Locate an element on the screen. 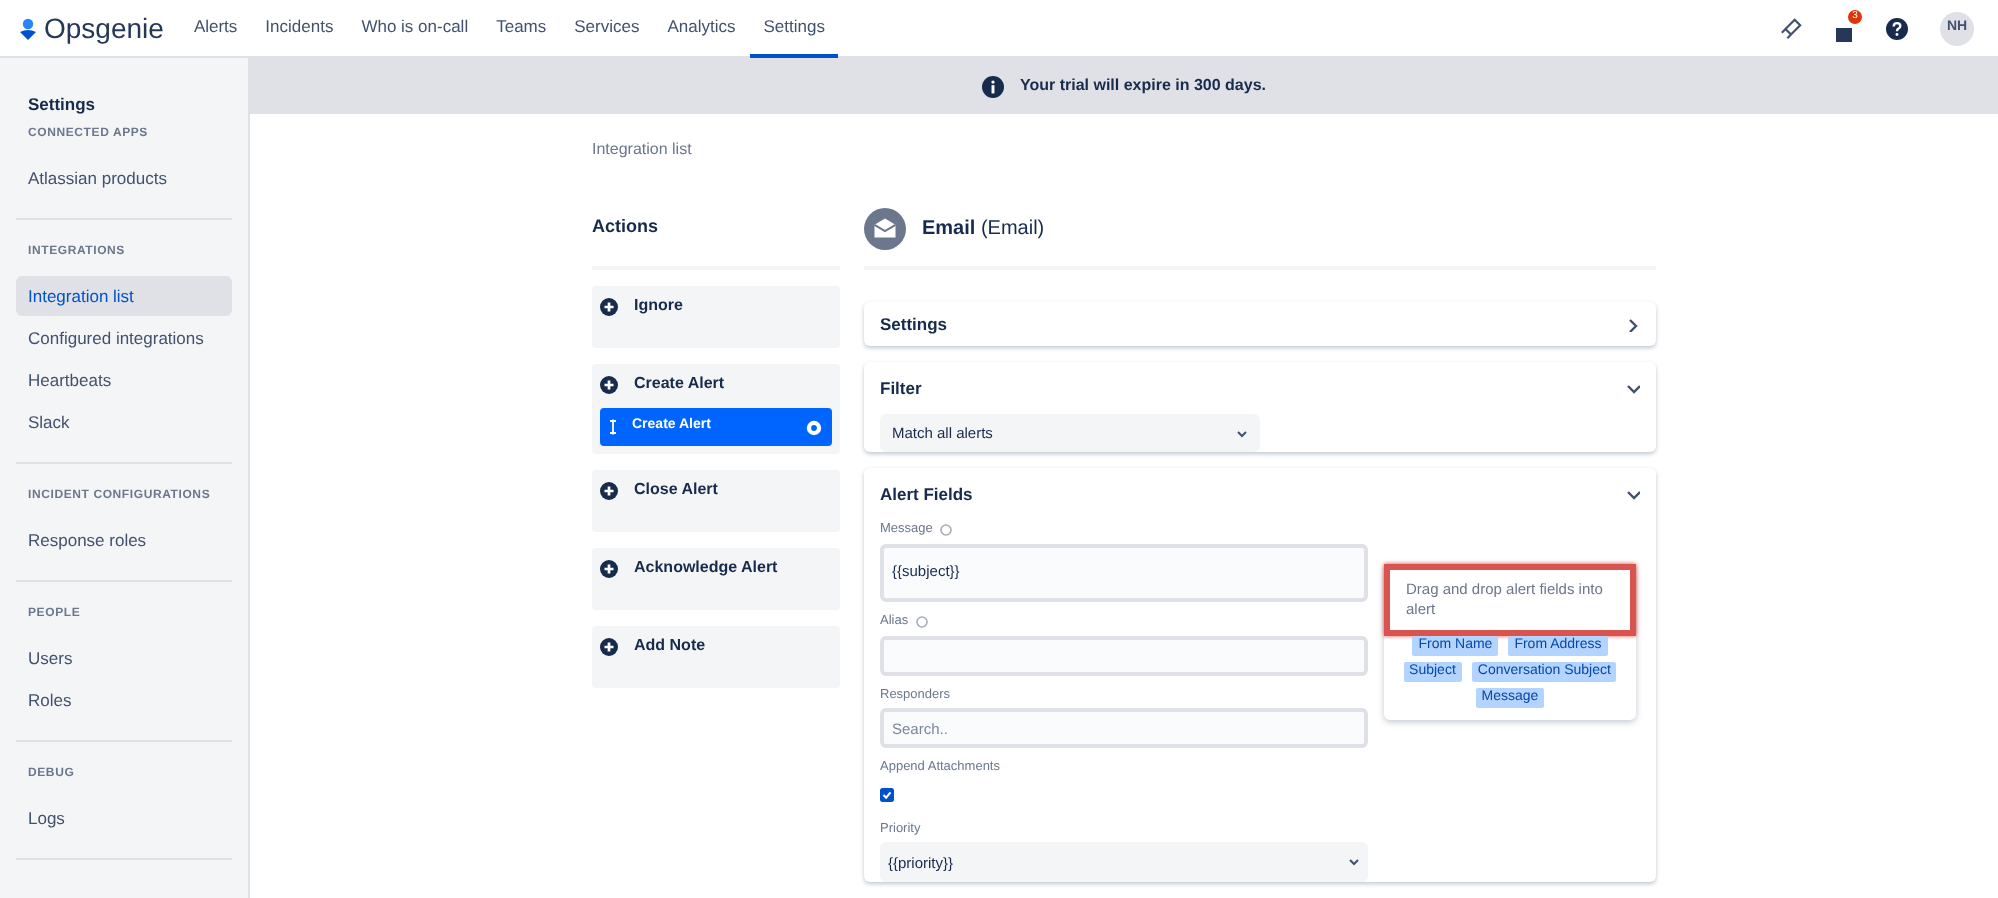  action-card: Acknowledge Alert is located at coordinates (716, 579).